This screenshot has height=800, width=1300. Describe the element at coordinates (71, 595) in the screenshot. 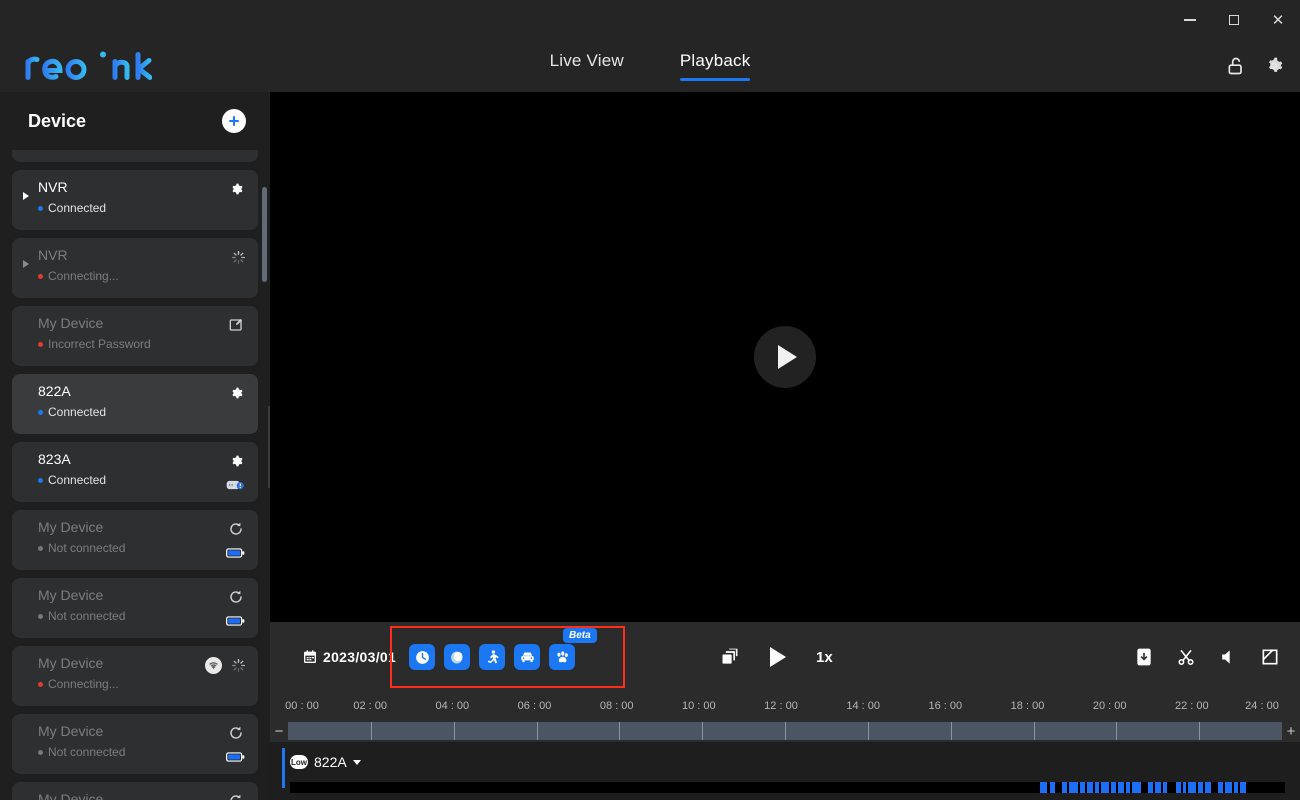

I see `device-name: My Device` at that location.